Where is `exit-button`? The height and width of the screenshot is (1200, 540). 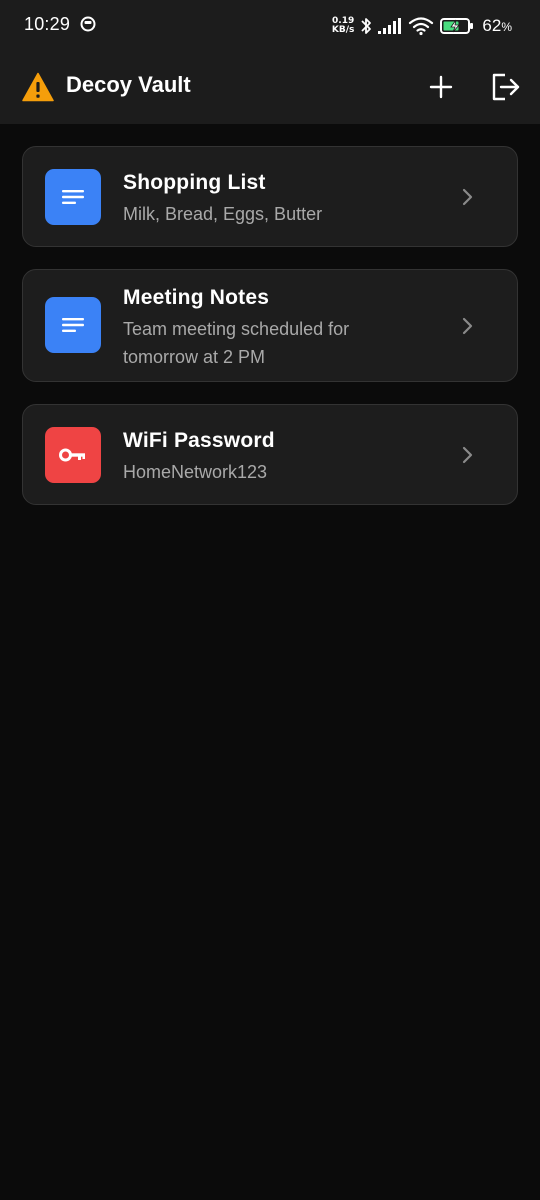 exit-button is located at coordinates (506, 87).